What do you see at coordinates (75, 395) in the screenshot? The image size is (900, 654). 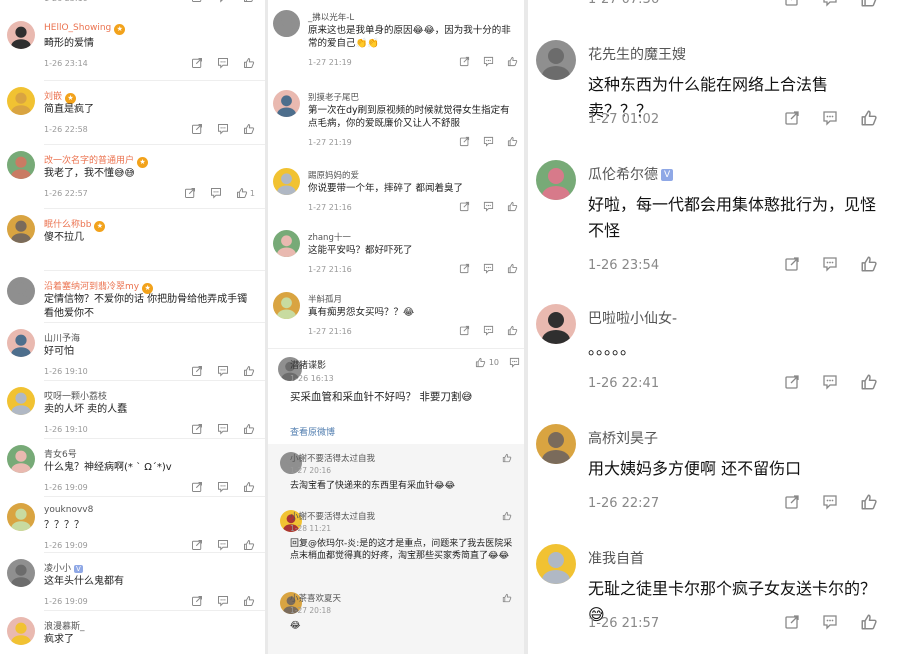 I see `commenter-name: 哎呀一颗小荔枝` at bounding box center [75, 395].